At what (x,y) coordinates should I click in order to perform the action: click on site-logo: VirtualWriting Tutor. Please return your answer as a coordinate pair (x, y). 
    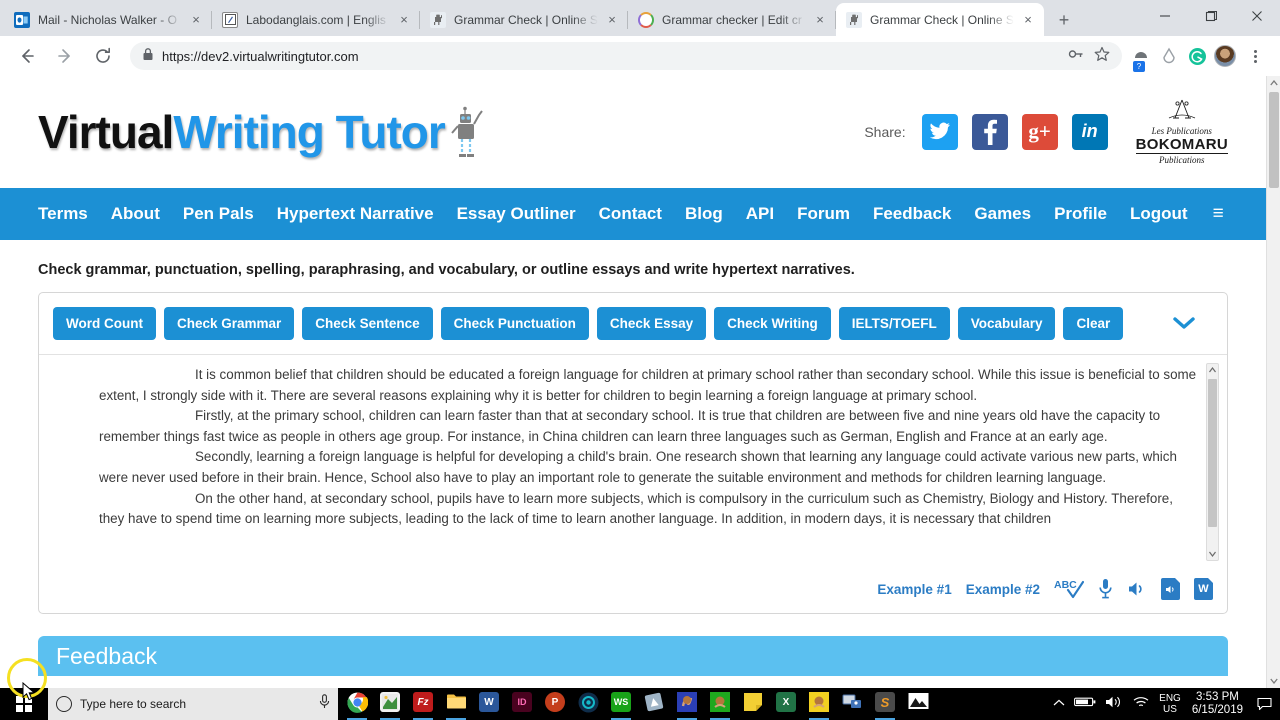
    Looking at the image, I should click on (261, 132).